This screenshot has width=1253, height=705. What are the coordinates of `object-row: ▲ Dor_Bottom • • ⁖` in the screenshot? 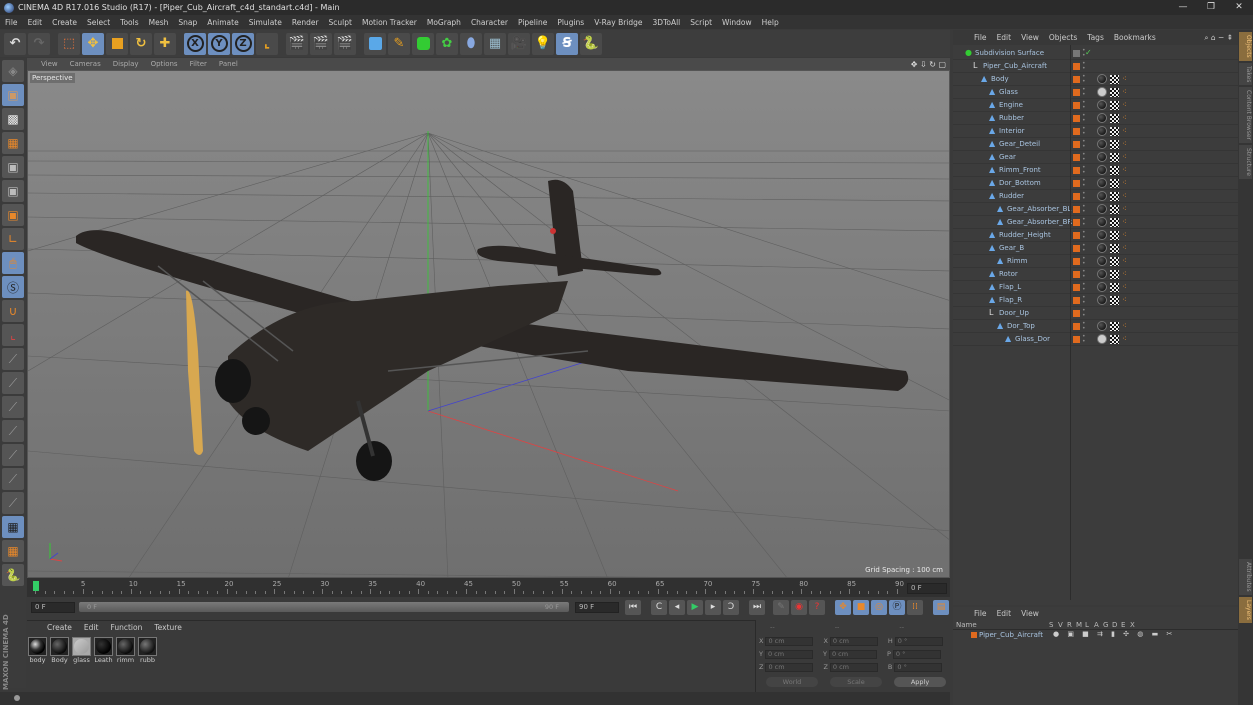 It's located at (1095, 183).